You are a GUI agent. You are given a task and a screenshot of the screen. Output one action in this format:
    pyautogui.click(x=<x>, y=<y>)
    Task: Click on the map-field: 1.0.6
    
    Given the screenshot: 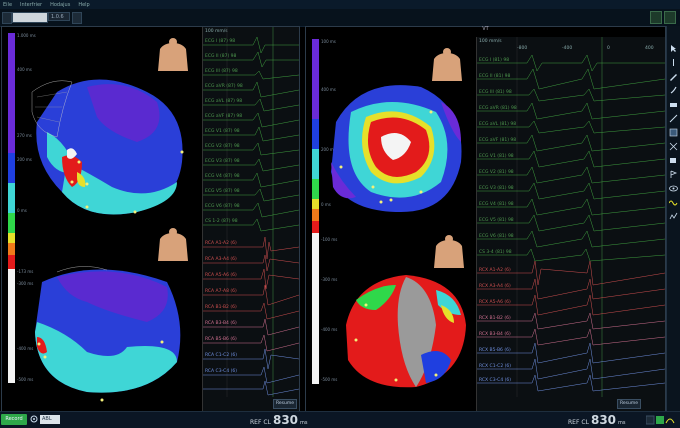 What is the action you would take?
    pyautogui.click(x=59, y=16)
    